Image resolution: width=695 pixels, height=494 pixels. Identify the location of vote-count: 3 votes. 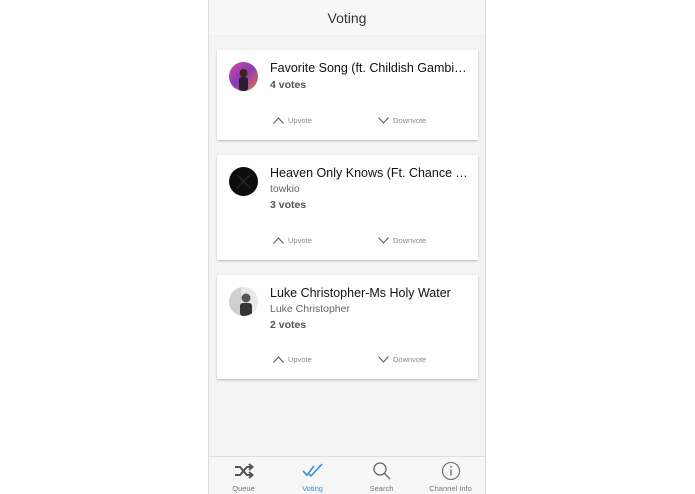
(288, 205).